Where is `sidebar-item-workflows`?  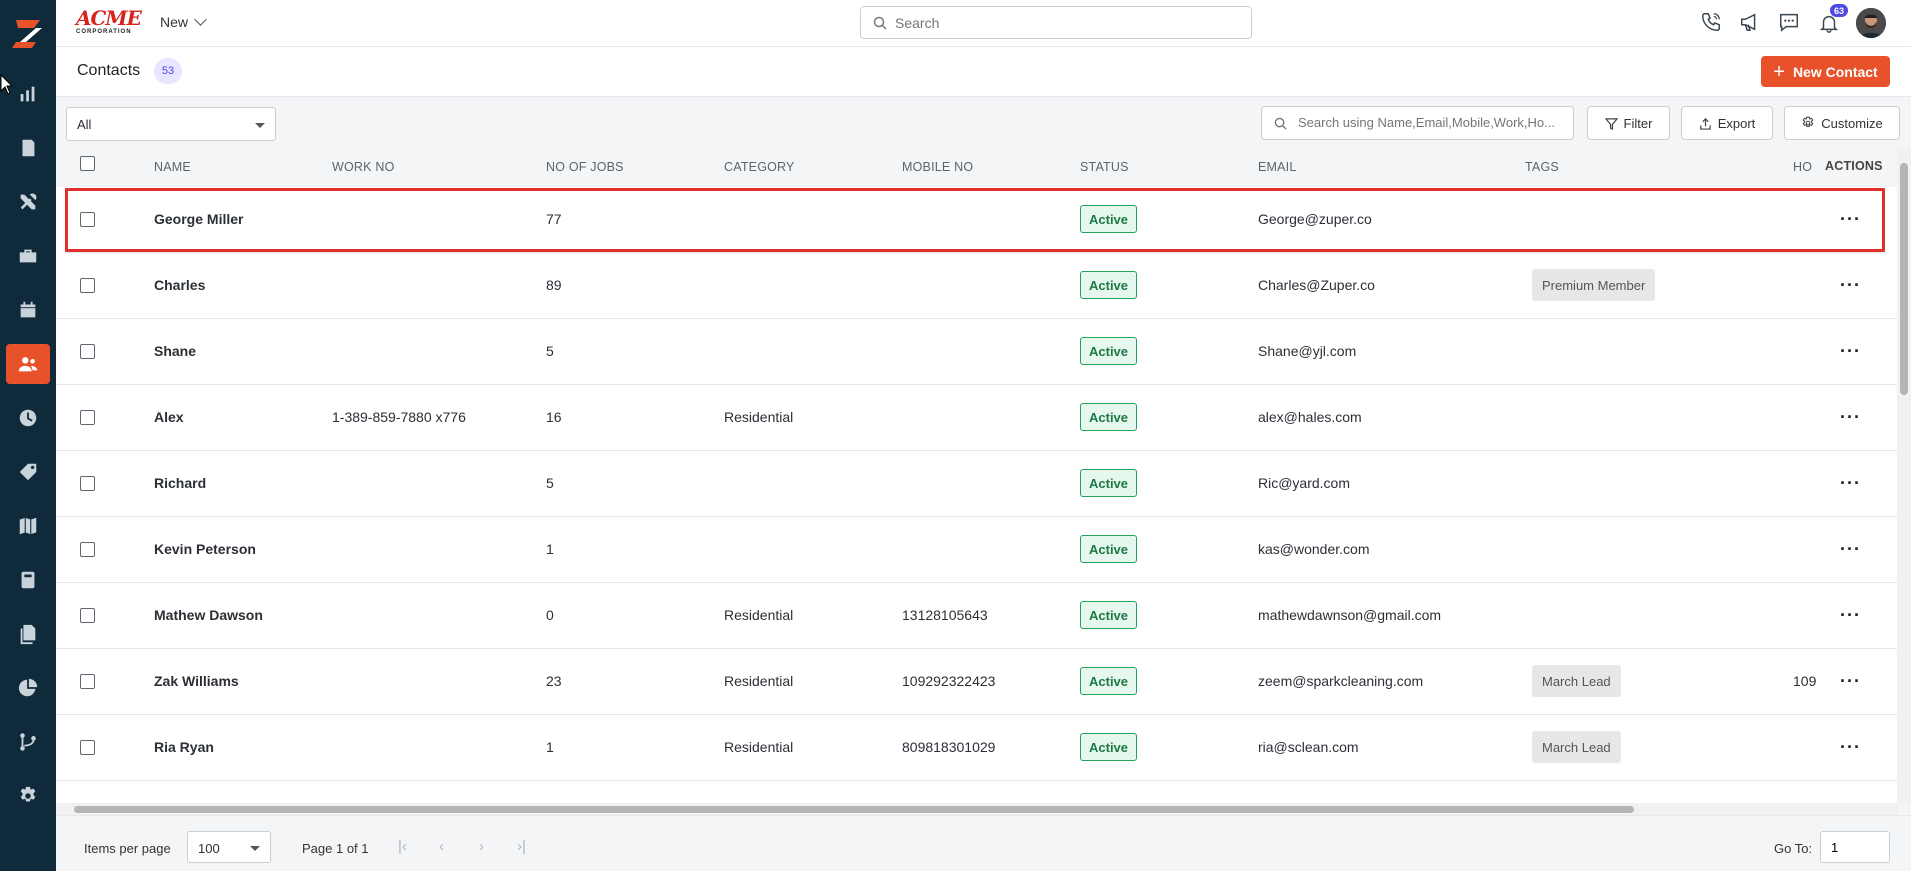 sidebar-item-workflows is located at coordinates (28, 742).